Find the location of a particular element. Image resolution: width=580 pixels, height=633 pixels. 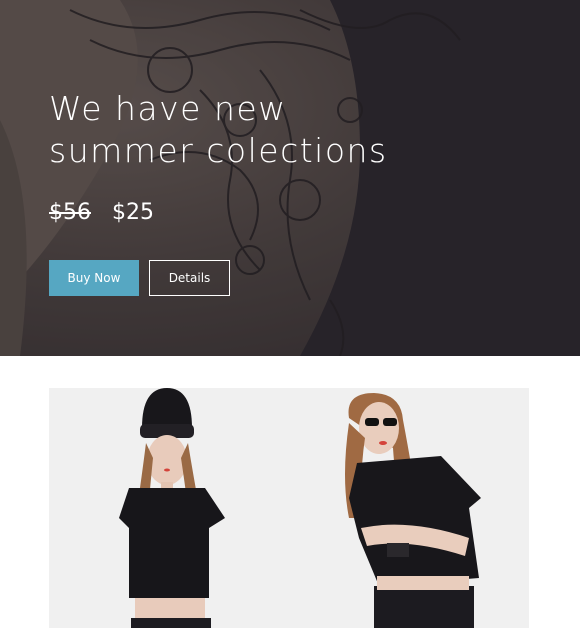

new-price: $25 is located at coordinates (133, 212).